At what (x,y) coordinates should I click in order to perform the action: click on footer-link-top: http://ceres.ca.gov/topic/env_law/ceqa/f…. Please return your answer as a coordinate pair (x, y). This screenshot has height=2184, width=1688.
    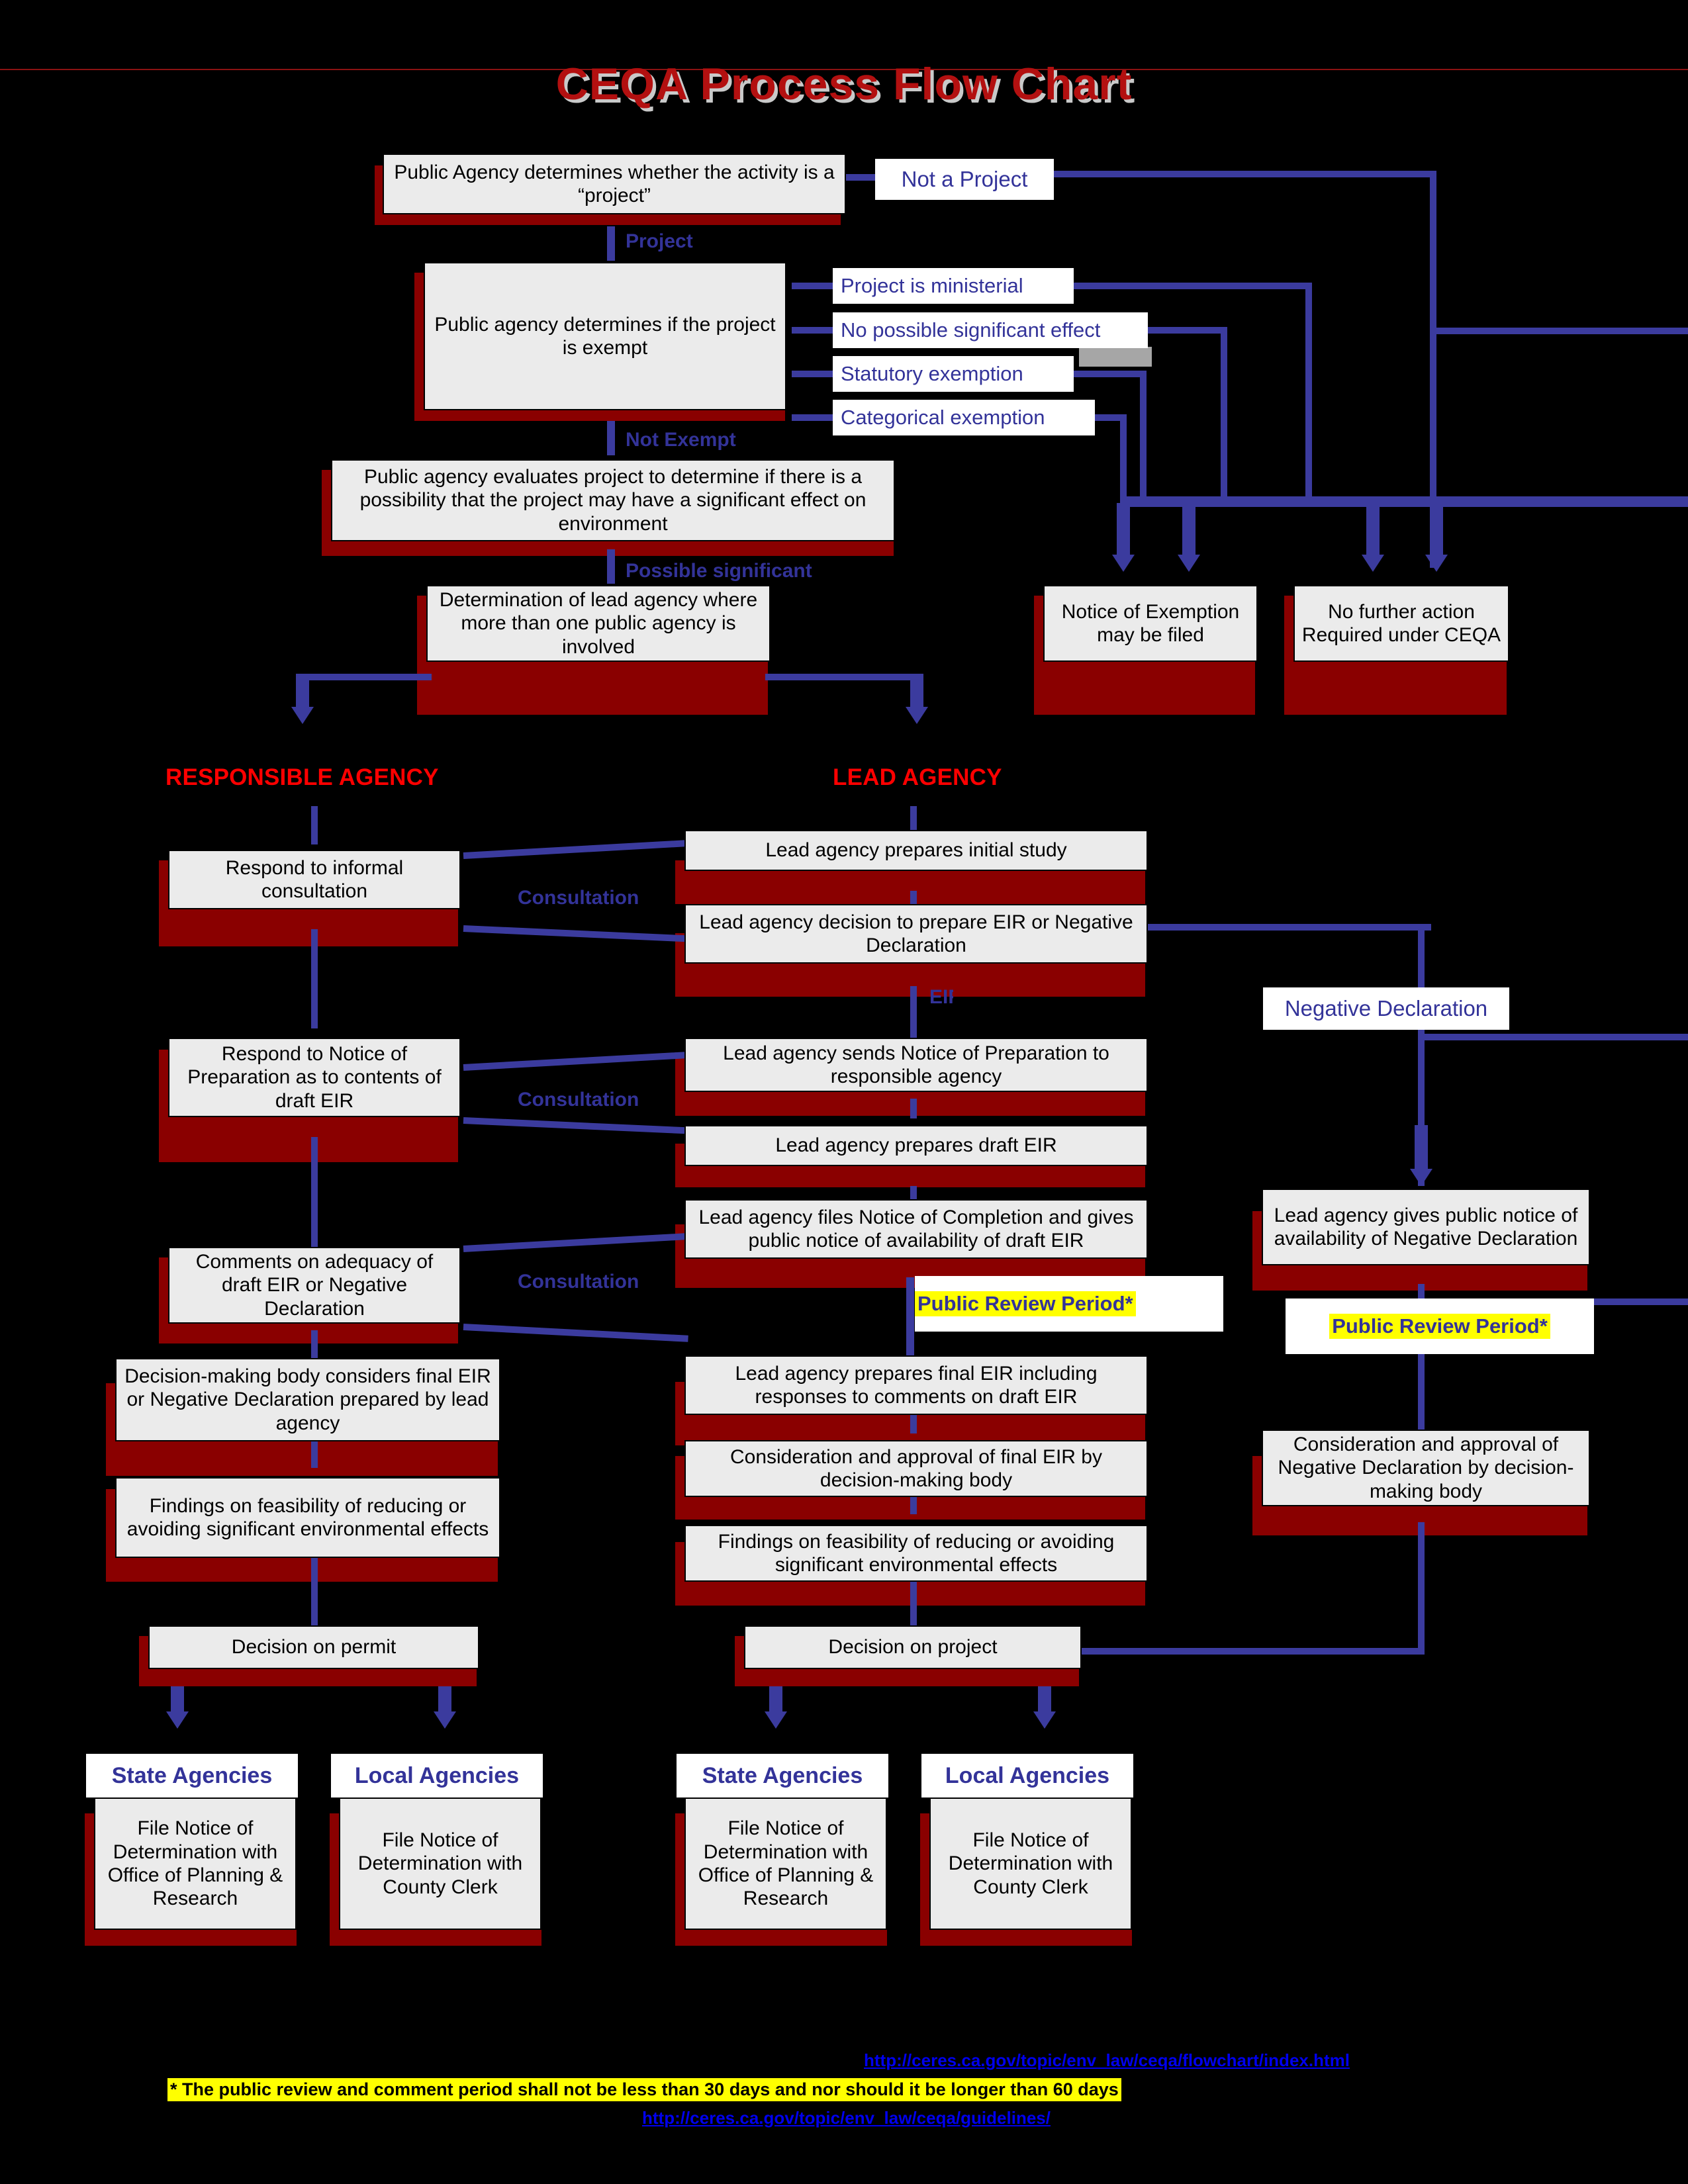
    Looking at the image, I should click on (1107, 2060).